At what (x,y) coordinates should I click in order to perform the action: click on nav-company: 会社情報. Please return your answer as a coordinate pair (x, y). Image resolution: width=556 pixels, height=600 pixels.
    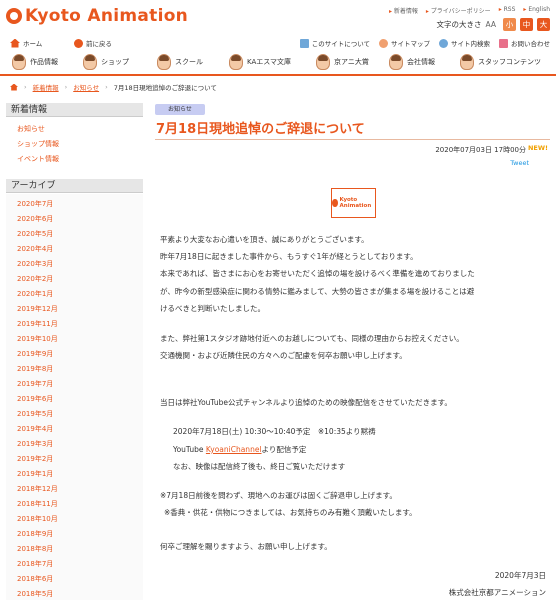
    Looking at the image, I should click on (412, 62).